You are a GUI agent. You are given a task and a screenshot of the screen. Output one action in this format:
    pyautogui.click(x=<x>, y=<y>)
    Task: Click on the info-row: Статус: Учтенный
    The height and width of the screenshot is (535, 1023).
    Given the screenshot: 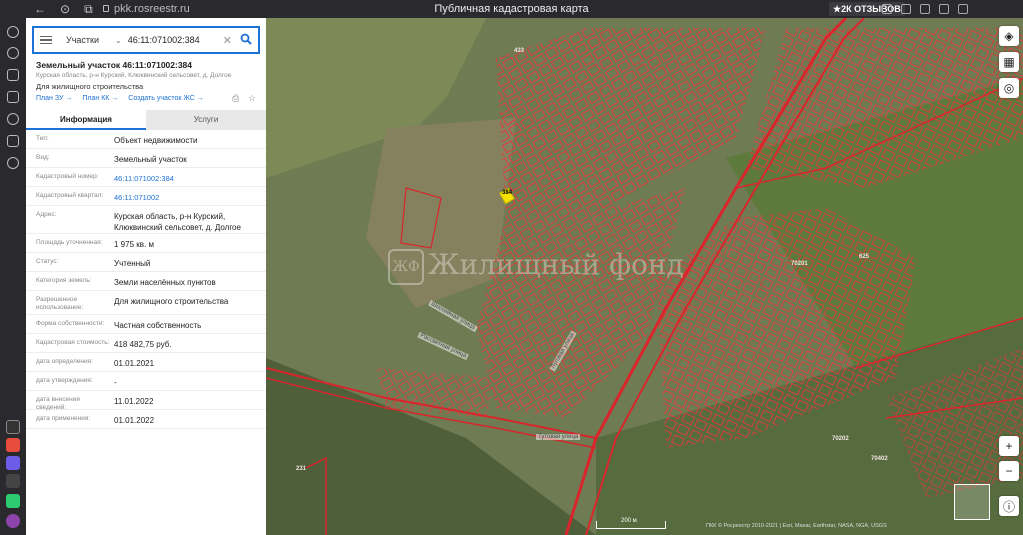 What is the action you would take?
    pyautogui.click(x=146, y=262)
    